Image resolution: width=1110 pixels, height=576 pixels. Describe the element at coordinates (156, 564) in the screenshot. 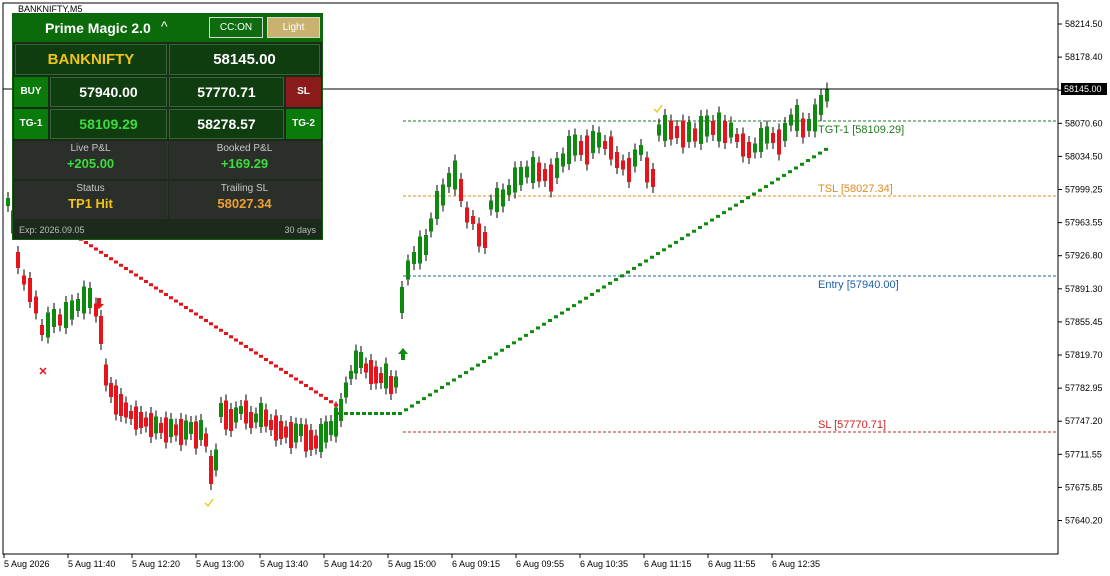

I see `x-tick-label: 5 Aug 12:20` at that location.